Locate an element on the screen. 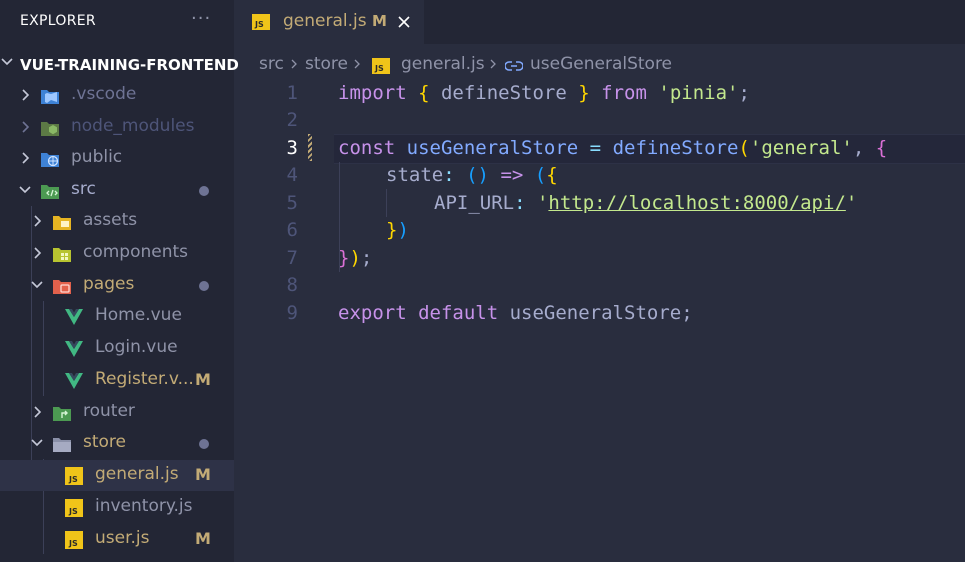  close-icon is located at coordinates (404, 22).